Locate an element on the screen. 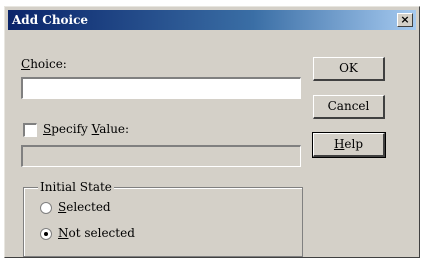 This screenshot has width=424, height=262. specify-value-checkbox is located at coordinates (30, 130).